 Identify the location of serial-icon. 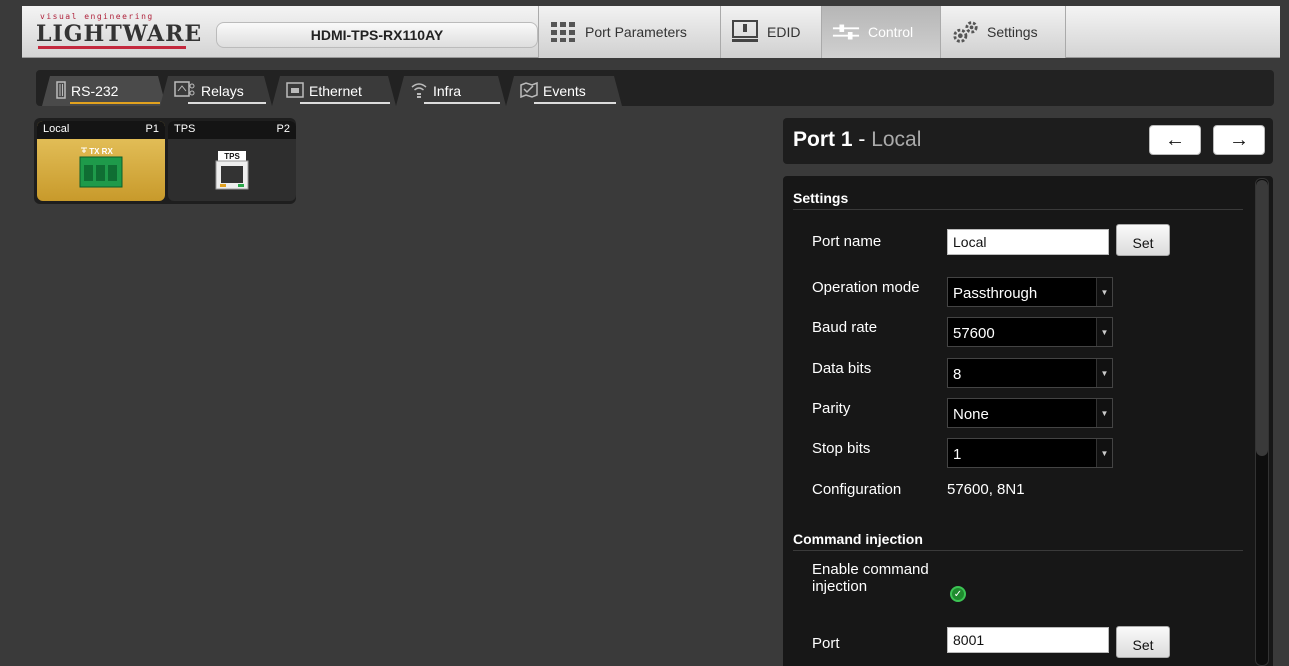
(61, 91).